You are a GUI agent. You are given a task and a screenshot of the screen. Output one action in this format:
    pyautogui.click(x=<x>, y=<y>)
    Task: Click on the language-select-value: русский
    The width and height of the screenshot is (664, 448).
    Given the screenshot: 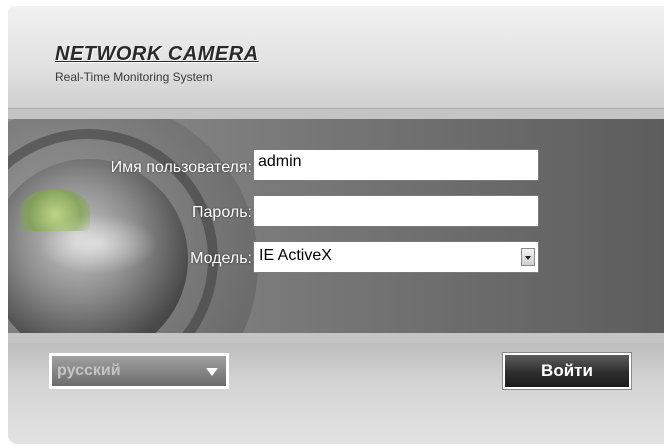 What is the action you would take?
    pyautogui.click(x=89, y=370)
    